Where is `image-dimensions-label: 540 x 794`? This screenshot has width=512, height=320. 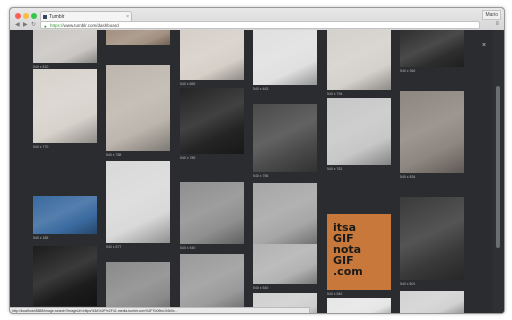 image-dimensions-label: 540 x 794 is located at coordinates (335, 94).